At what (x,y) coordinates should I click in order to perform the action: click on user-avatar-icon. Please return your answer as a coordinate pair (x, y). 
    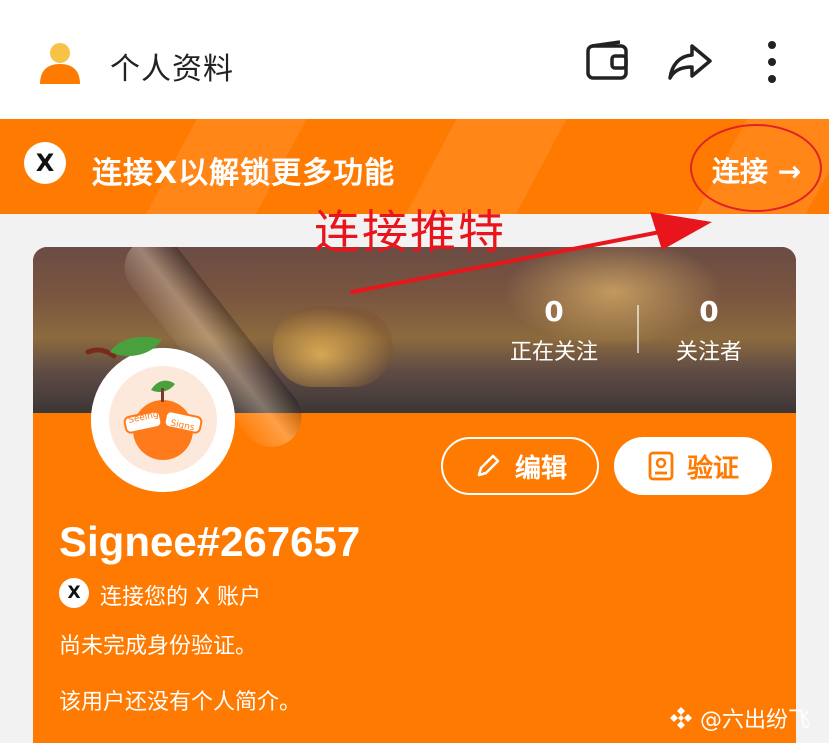
    Looking at the image, I should click on (60, 62).